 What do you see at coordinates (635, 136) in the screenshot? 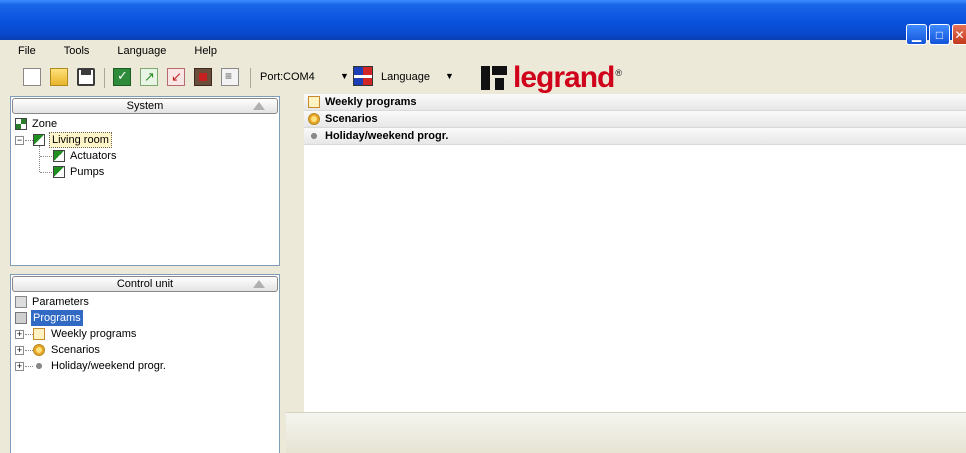
I see `list-item-holiday: Holiday/weekend progr.` at bounding box center [635, 136].